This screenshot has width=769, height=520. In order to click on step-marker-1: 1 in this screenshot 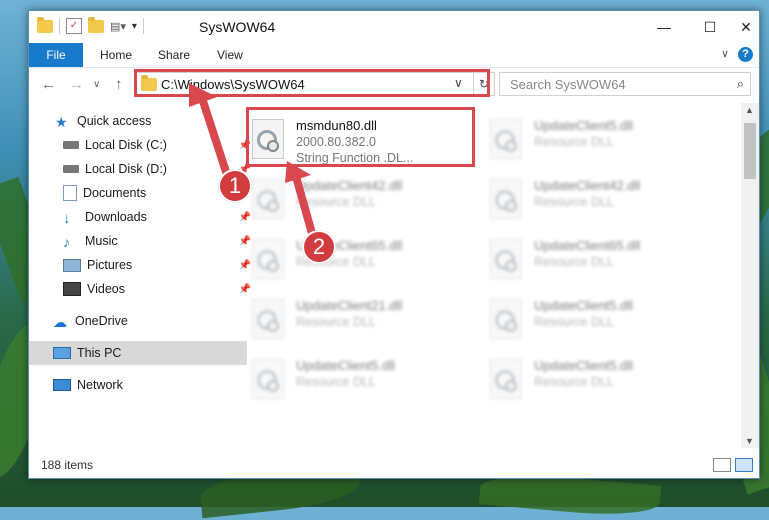, I will do `click(235, 186)`.